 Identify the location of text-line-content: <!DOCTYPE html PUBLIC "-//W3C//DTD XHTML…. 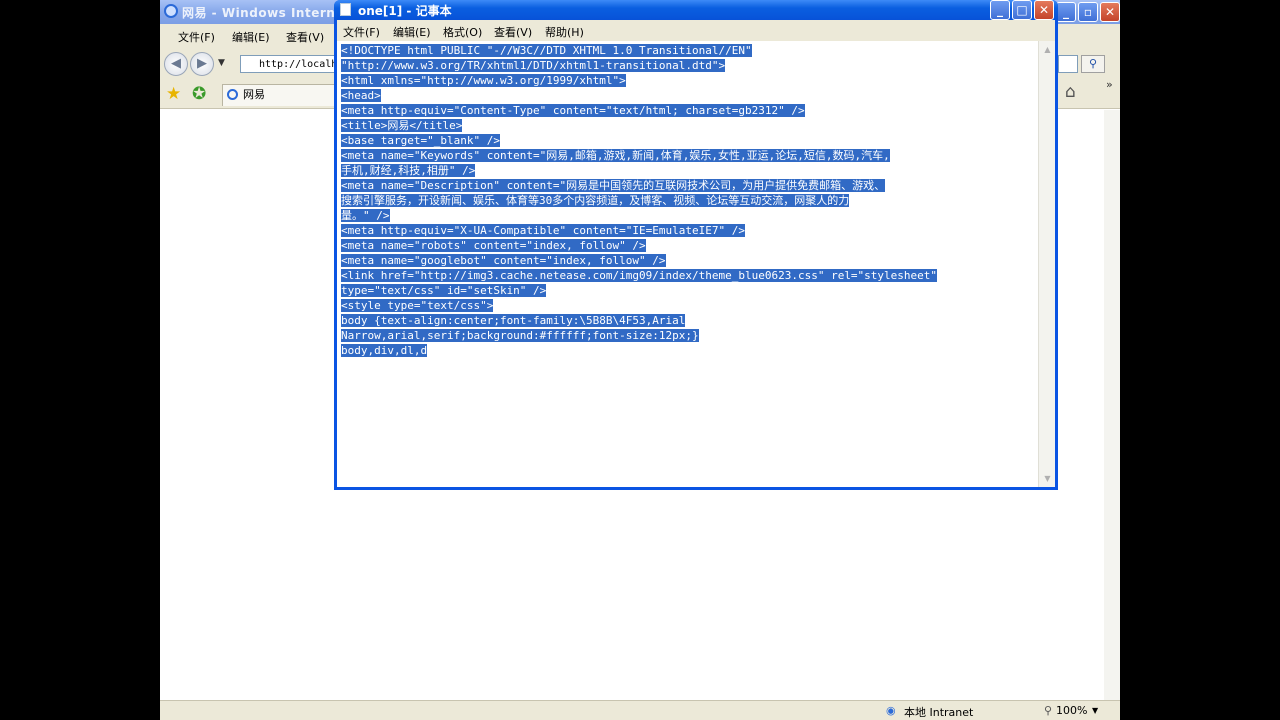
(546, 50).